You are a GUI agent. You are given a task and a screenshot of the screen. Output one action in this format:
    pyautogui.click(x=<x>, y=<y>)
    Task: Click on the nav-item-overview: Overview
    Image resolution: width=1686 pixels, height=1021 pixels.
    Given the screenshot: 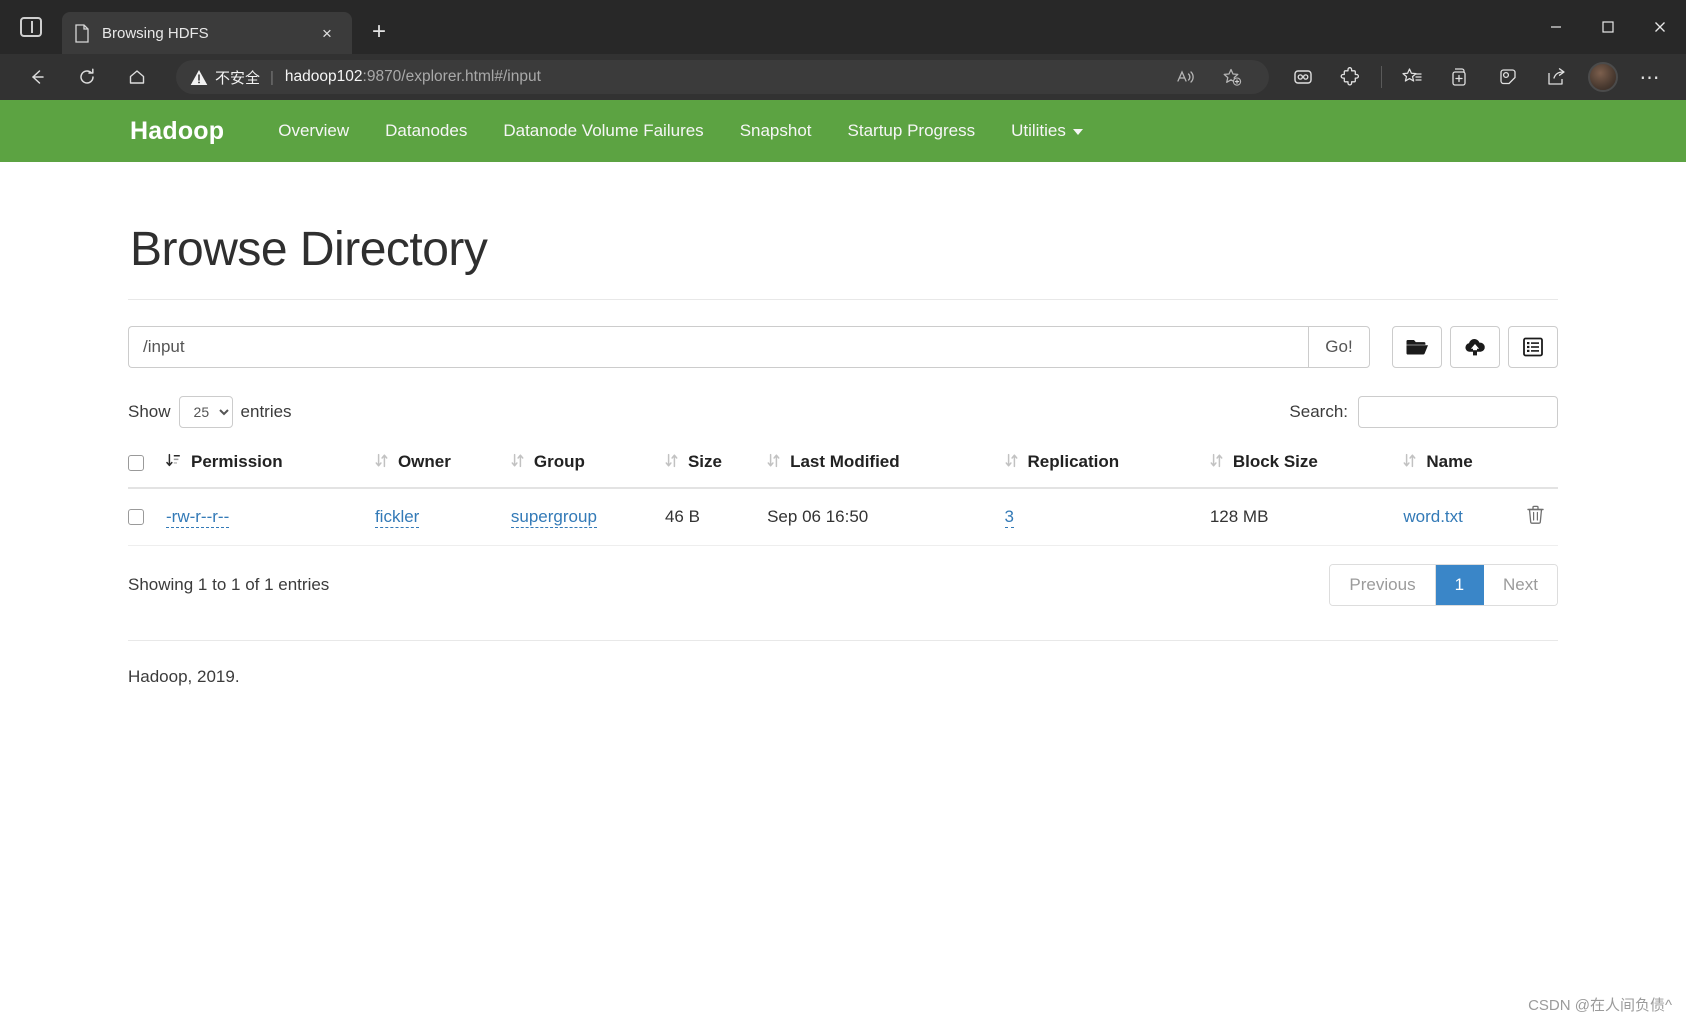 What is the action you would take?
    pyautogui.click(x=313, y=131)
    